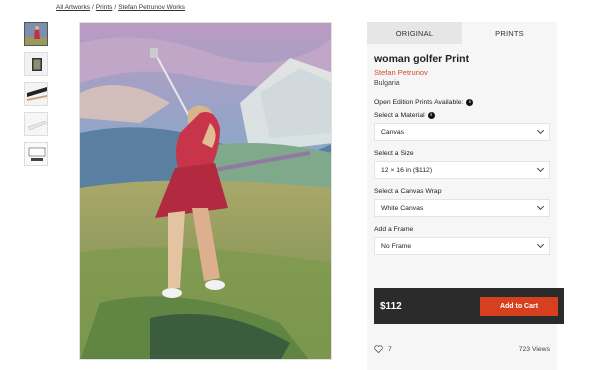 The image size is (600, 370). I want to click on likes-count: 7, so click(390, 349).